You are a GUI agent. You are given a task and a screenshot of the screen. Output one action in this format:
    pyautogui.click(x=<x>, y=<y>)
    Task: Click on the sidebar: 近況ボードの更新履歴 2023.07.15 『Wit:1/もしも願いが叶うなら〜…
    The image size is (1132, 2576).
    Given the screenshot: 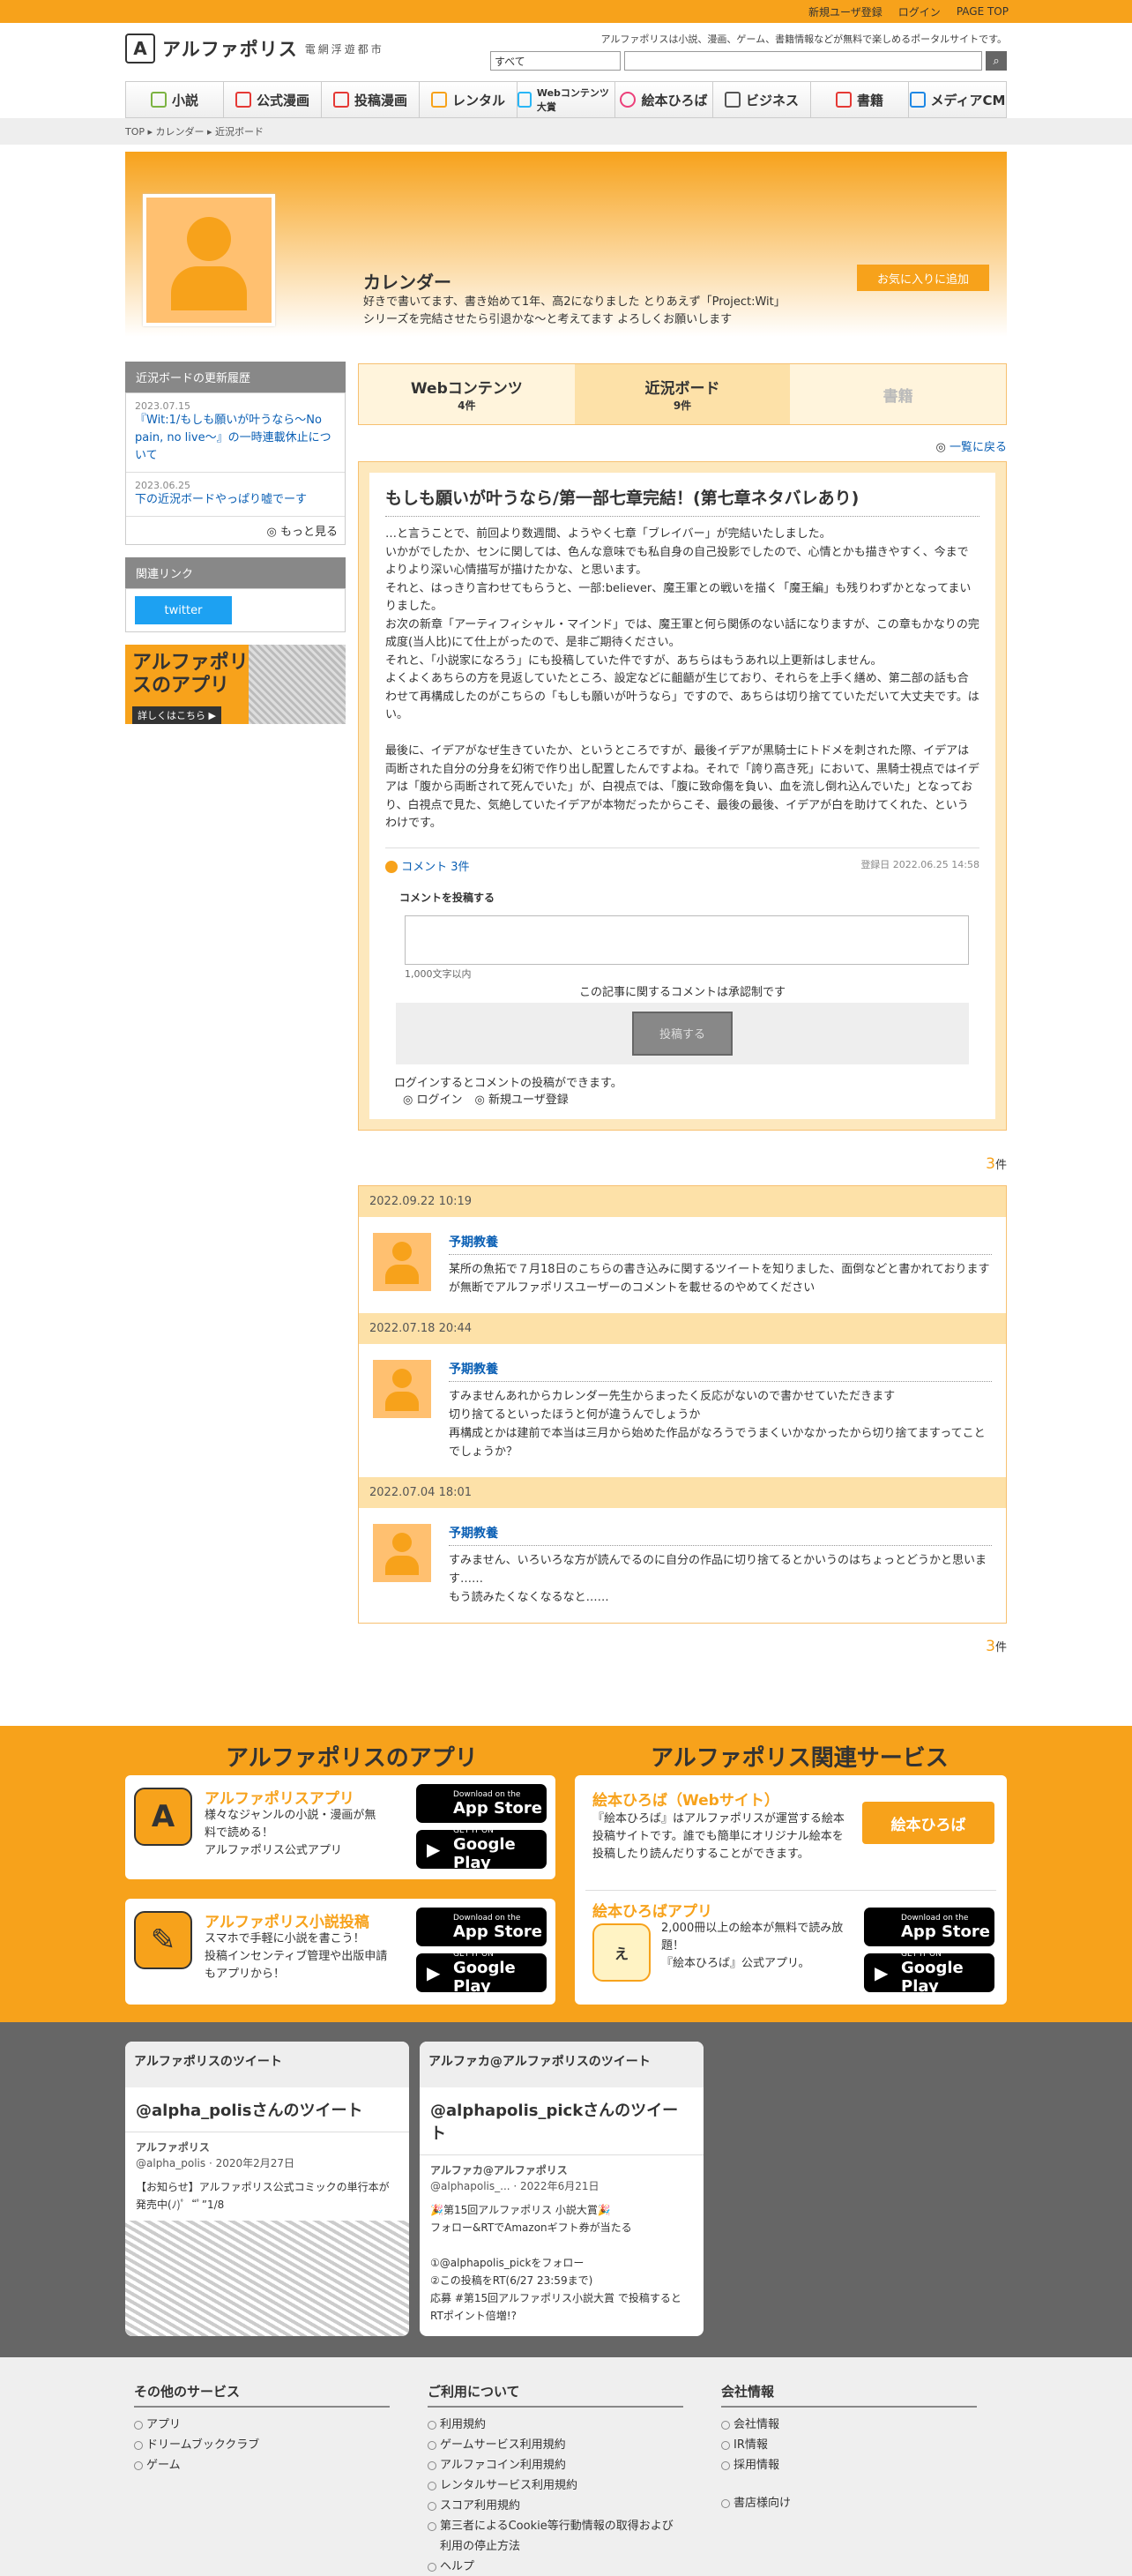 What is the action you would take?
    pyautogui.click(x=235, y=543)
    